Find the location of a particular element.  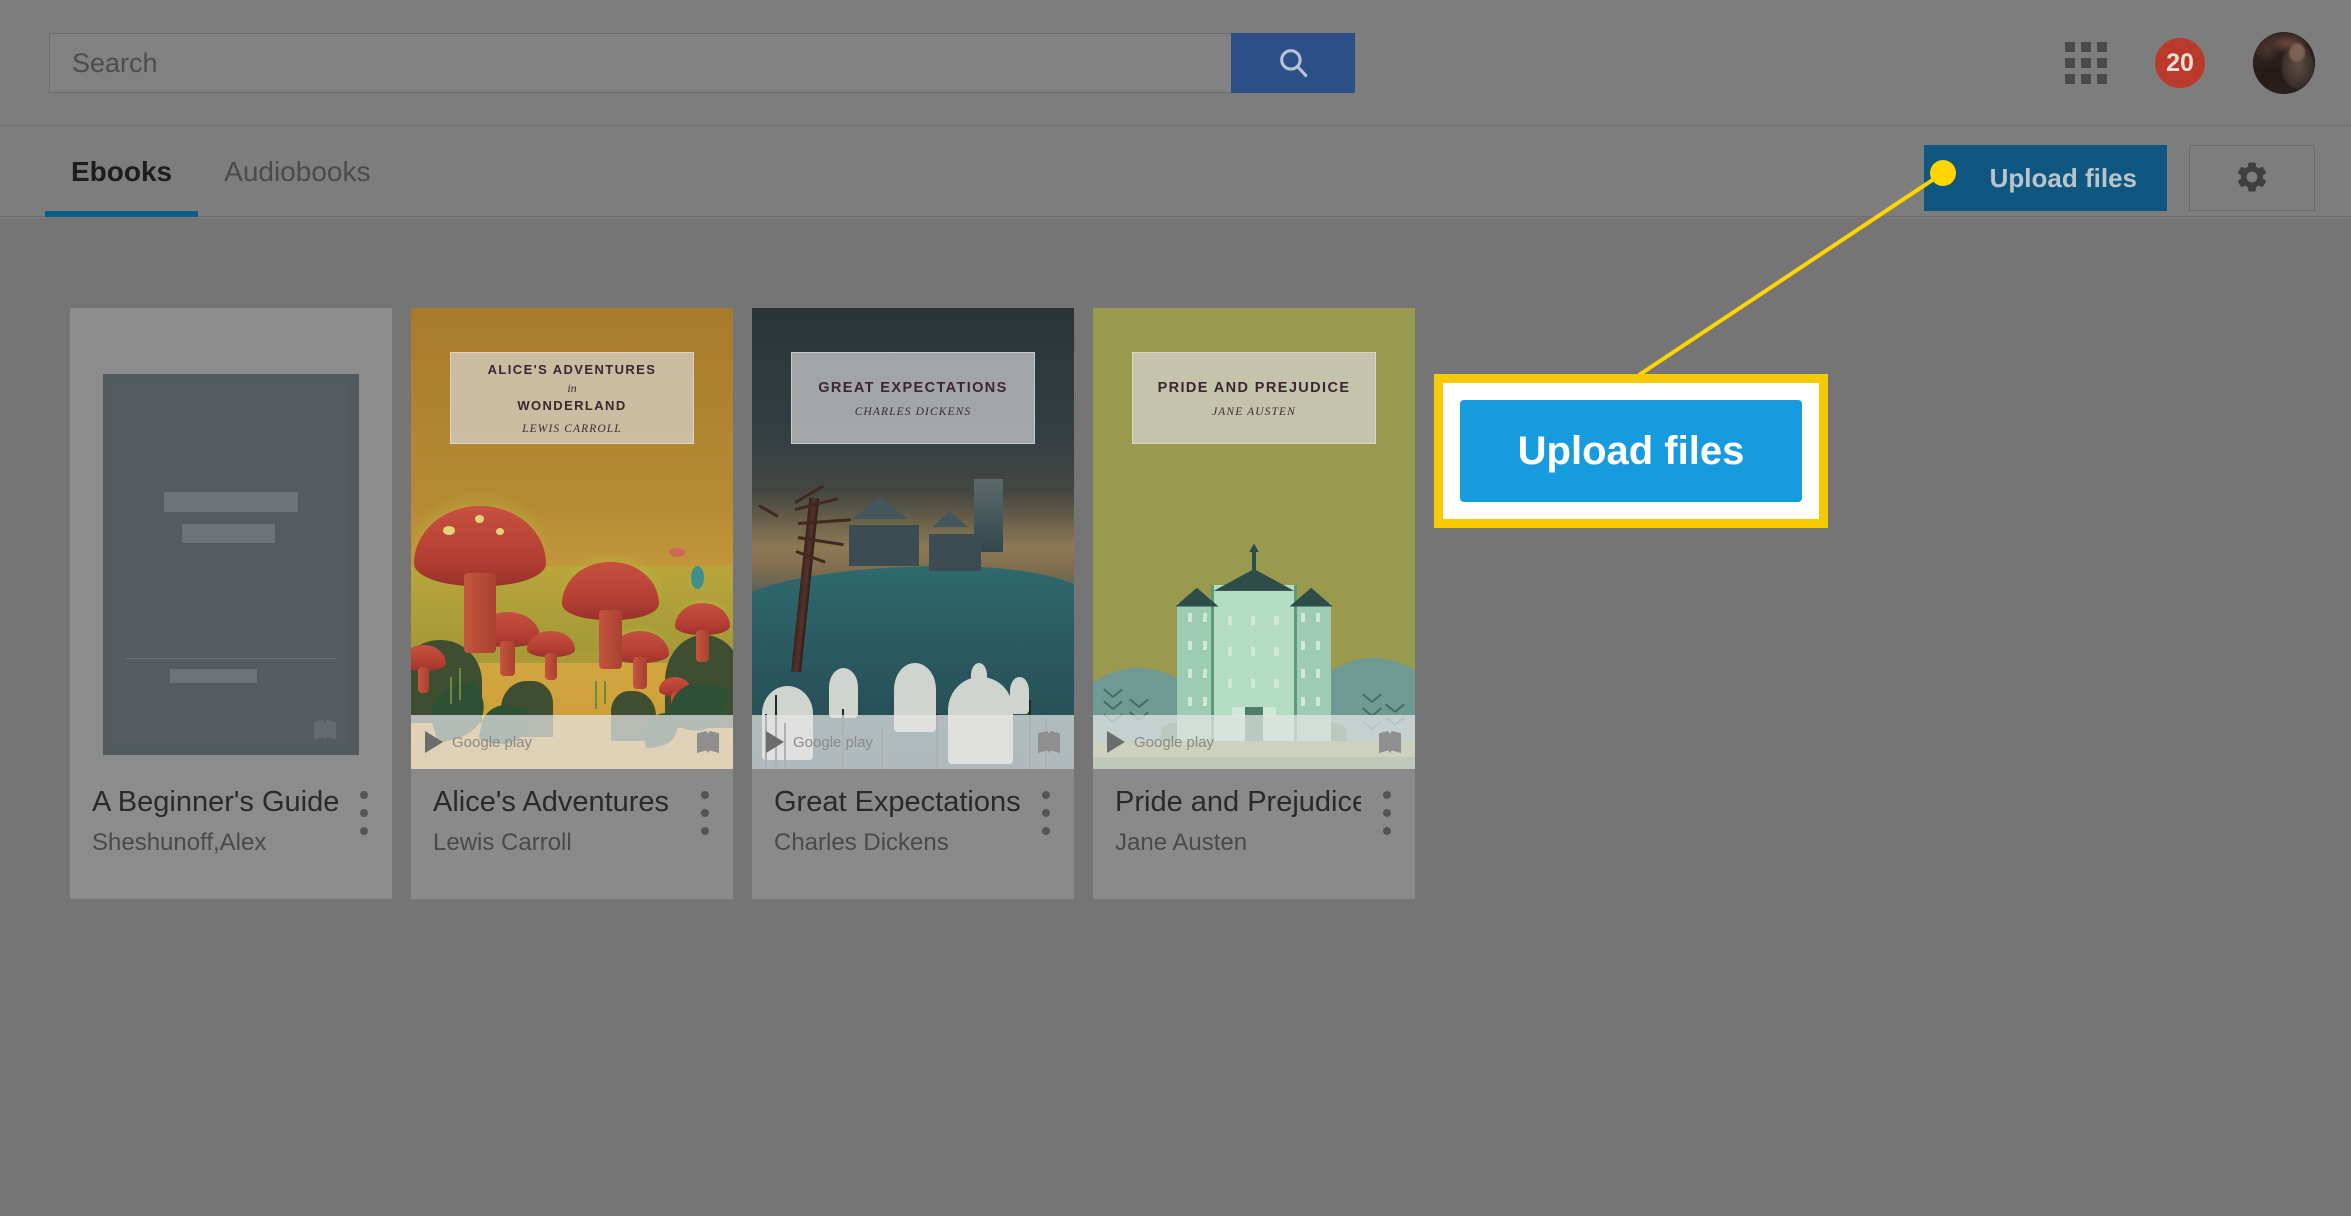

tab-bar: Ebooks Audiobooks Upload files is located at coordinates (1175, 172).